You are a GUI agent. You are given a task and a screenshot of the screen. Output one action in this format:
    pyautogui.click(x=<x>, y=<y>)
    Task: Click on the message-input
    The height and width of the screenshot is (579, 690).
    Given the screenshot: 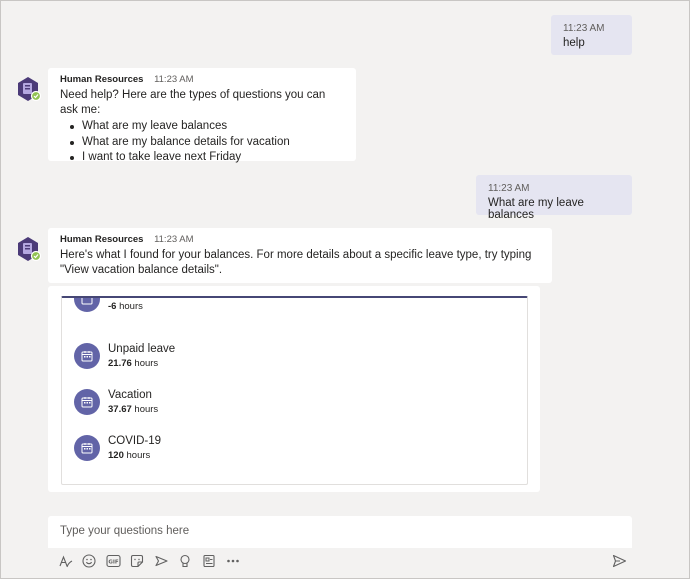 What is the action you would take?
    pyautogui.click(x=340, y=531)
    